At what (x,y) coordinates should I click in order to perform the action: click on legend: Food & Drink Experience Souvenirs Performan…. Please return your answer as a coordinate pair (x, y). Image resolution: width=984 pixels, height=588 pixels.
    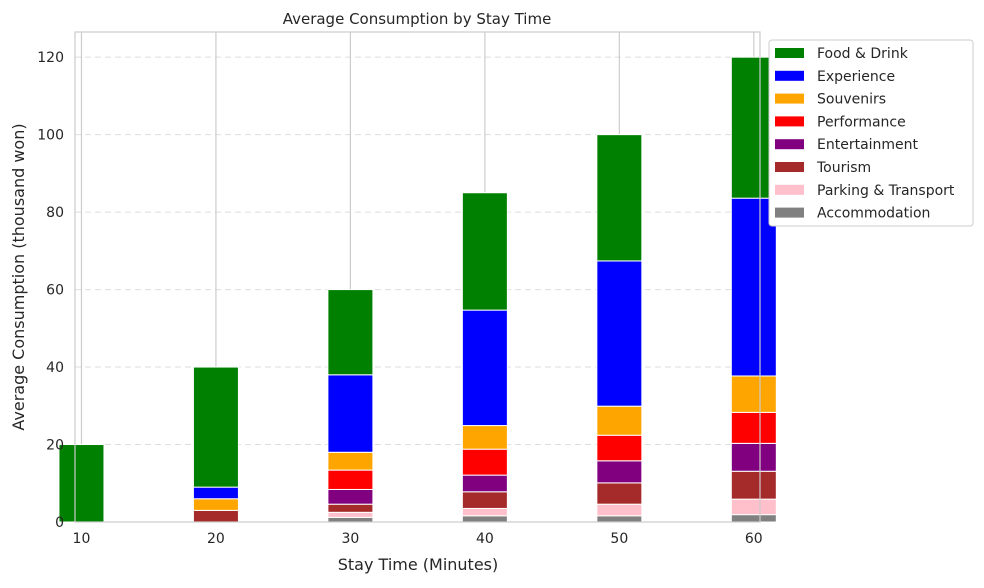
    Looking at the image, I should click on (871, 133).